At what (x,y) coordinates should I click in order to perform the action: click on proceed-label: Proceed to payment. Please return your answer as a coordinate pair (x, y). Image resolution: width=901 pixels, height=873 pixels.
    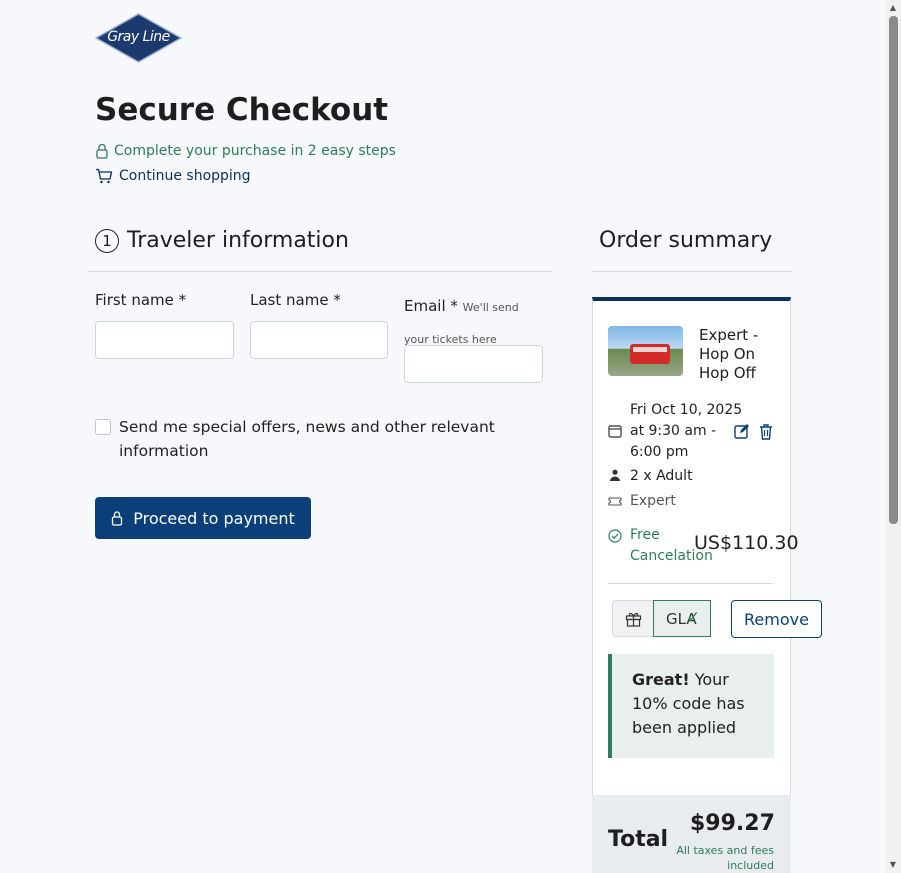
    Looking at the image, I should click on (214, 518).